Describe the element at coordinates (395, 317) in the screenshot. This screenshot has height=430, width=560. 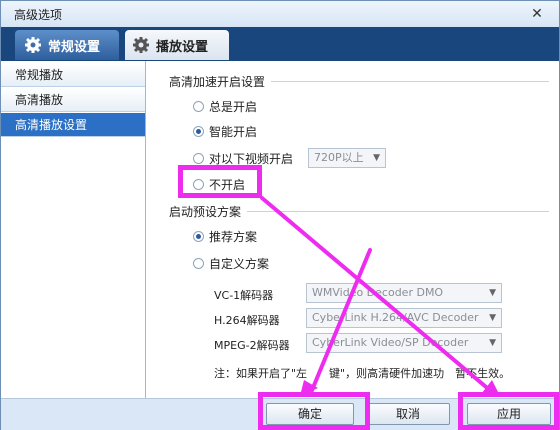
I see `h264-decoder-value: CyberLink H.264/AVC Decoder` at that location.